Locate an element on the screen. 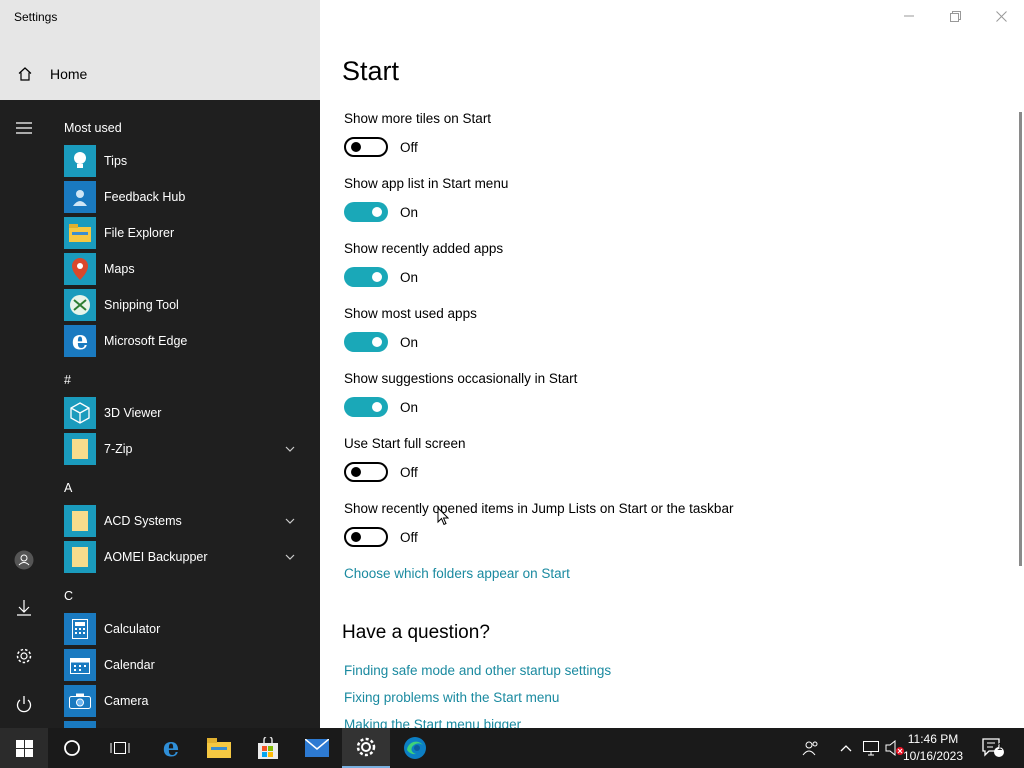  file-explorer-taskbar-icon is located at coordinates (219, 748).